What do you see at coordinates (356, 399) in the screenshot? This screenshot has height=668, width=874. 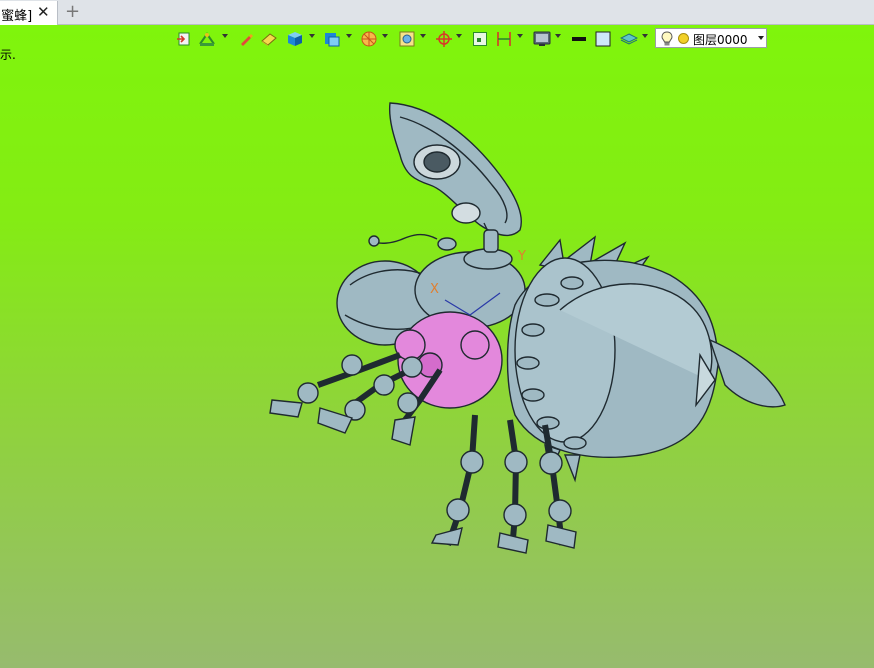 I see `bee-front-legs` at bounding box center [356, 399].